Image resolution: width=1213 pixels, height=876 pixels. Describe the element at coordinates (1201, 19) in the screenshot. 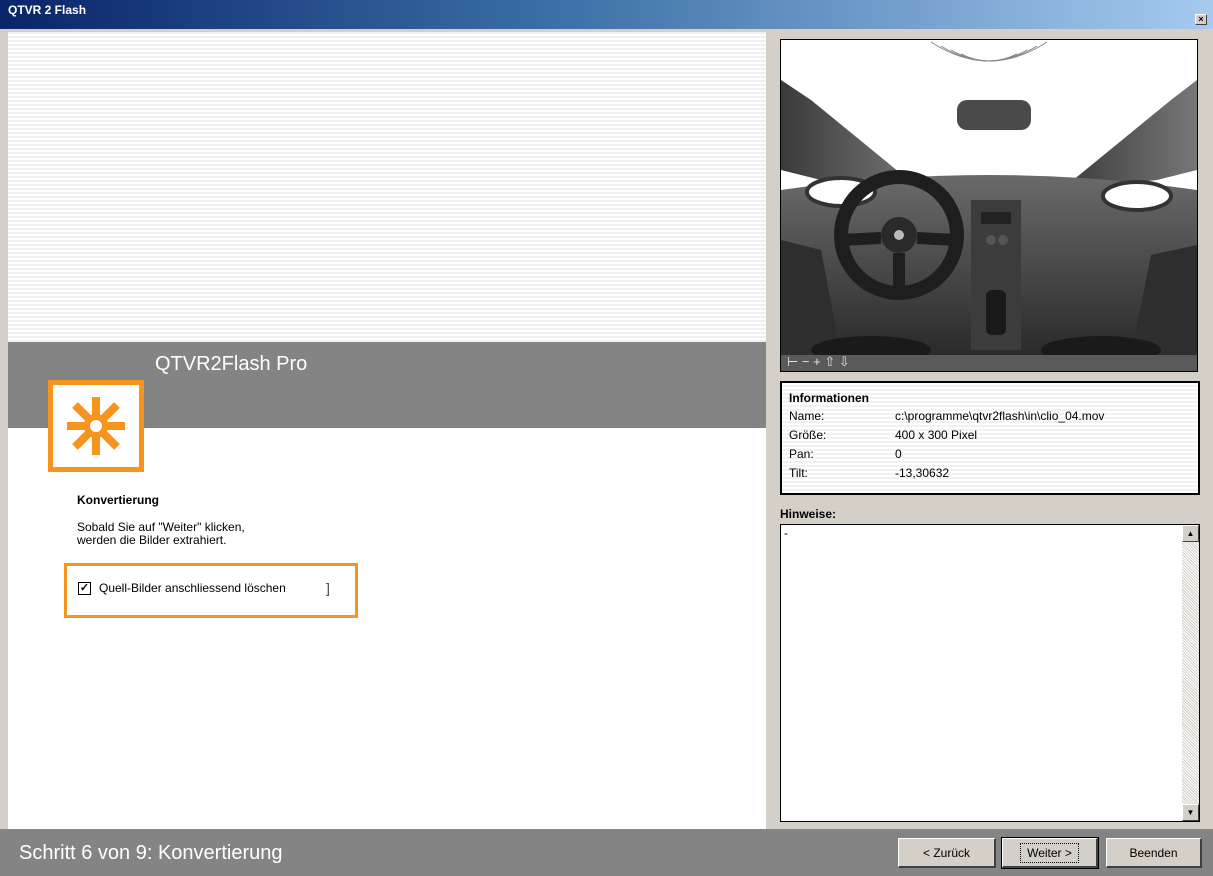

I see `close-icon: ×` at that location.